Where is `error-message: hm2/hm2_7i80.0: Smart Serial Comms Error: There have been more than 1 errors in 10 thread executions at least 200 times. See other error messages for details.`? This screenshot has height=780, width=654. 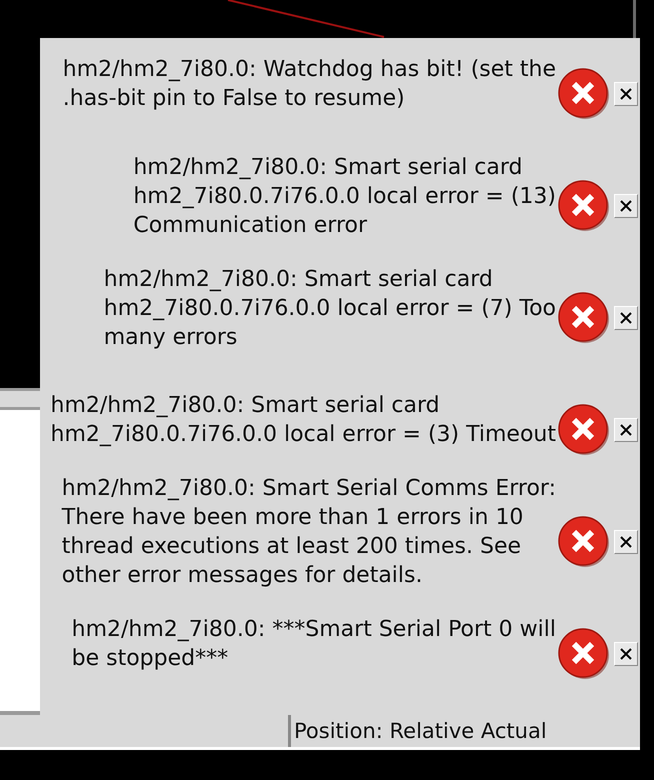 error-message: hm2/hm2_7i80.0: Smart Serial Comms Error: There have been more than 1 errors in 10 thread executions at least 200 times. See other error messages for details. is located at coordinates (309, 532).